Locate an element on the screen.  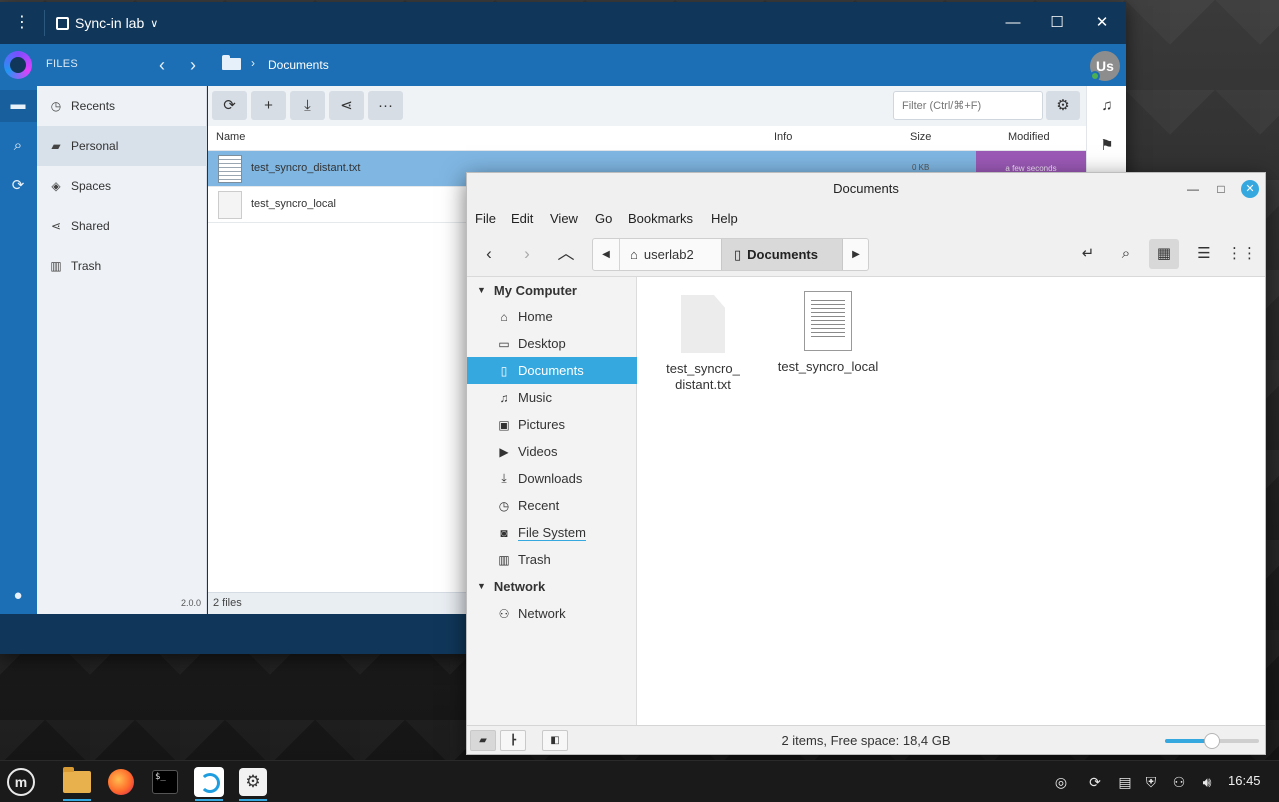
taskbar-firefox is located at coordinates (121, 782).